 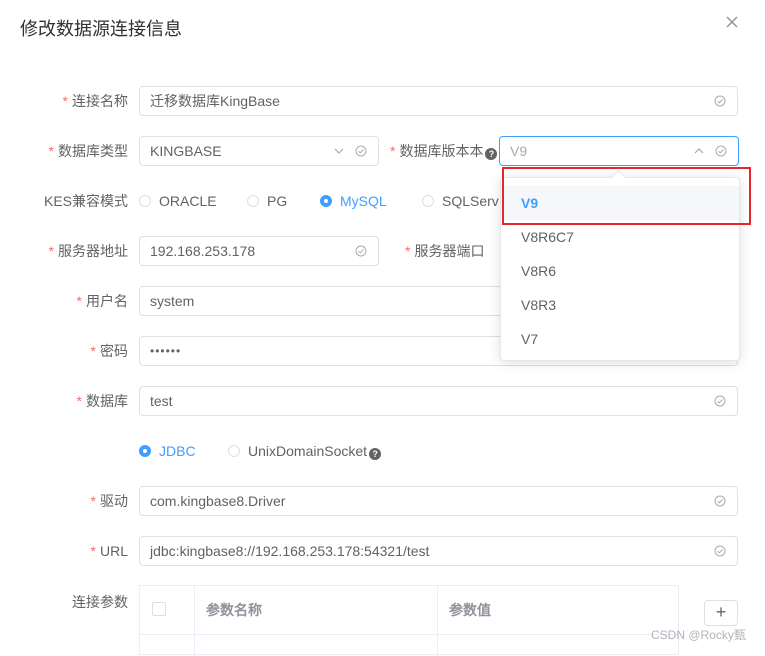 What do you see at coordinates (721, 613) in the screenshot?
I see `add-param-button: +` at bounding box center [721, 613].